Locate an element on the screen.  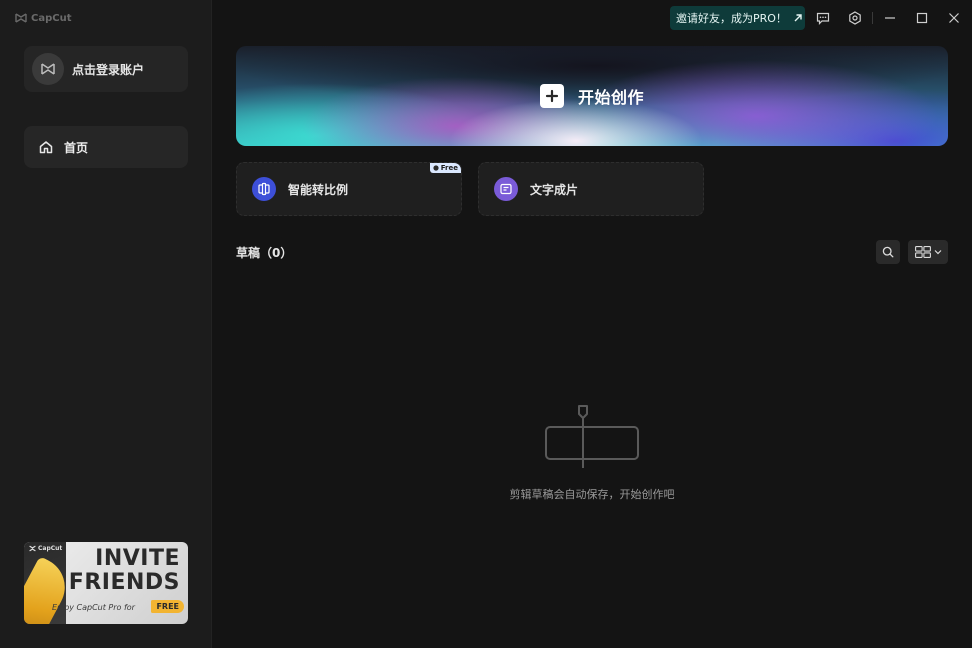
invite-subtitle: Enjoy CapCut Pro for is located at coordinates (93, 607).